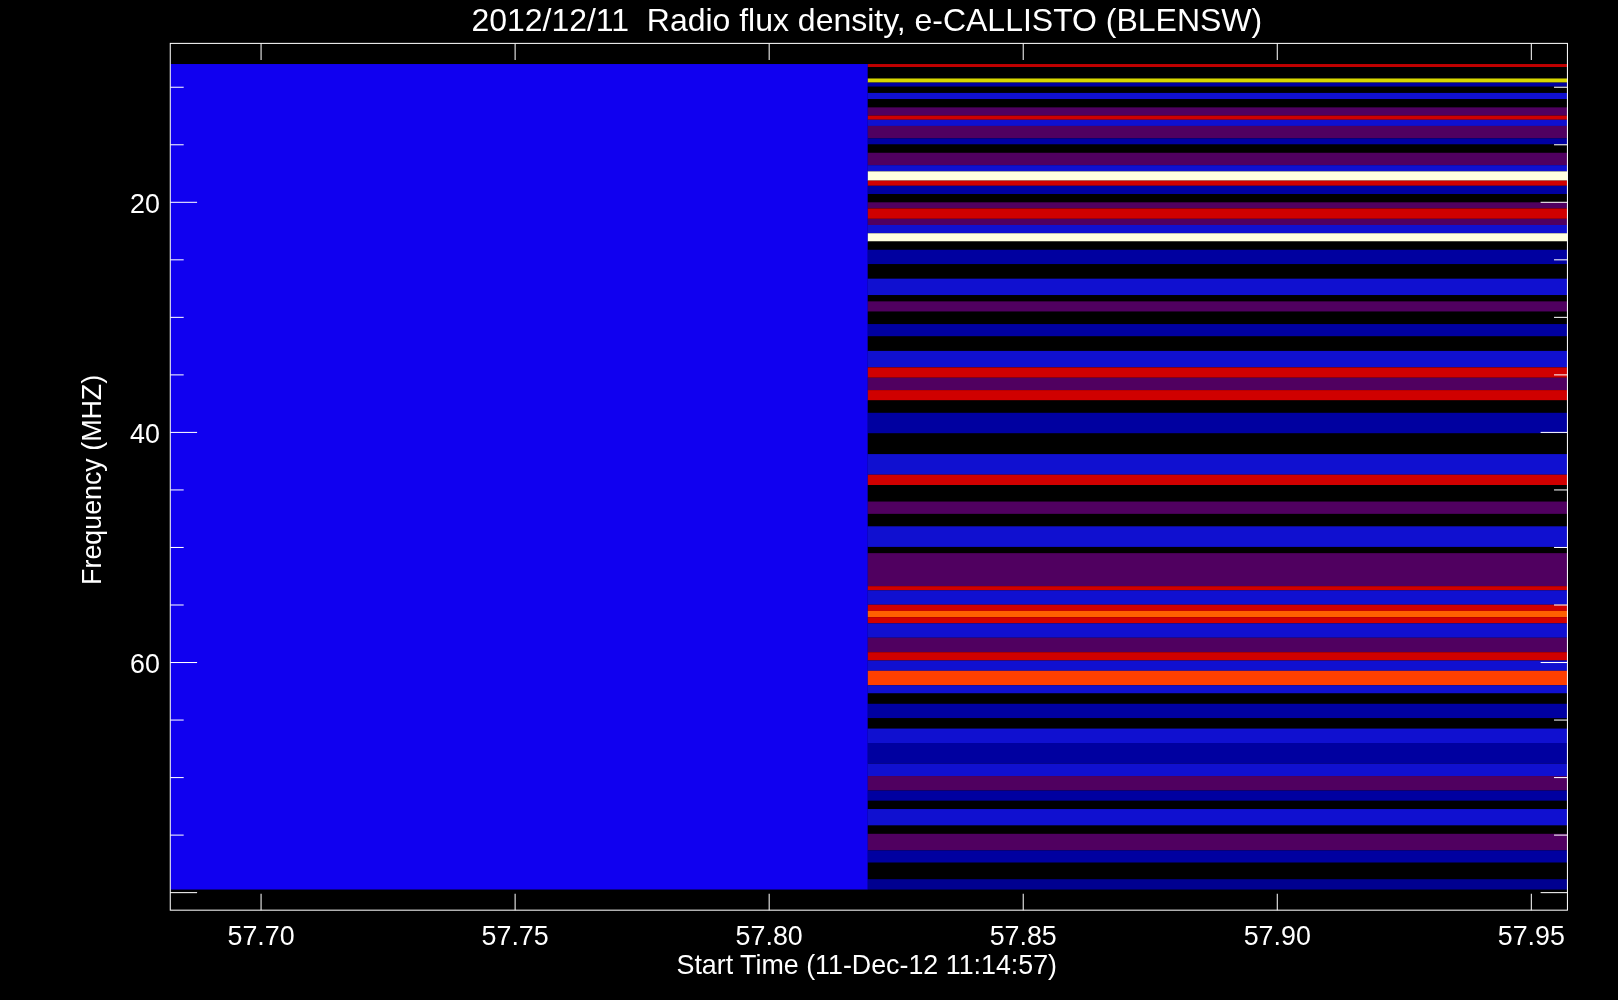  I want to click on tick-label: 60, so click(145, 663).